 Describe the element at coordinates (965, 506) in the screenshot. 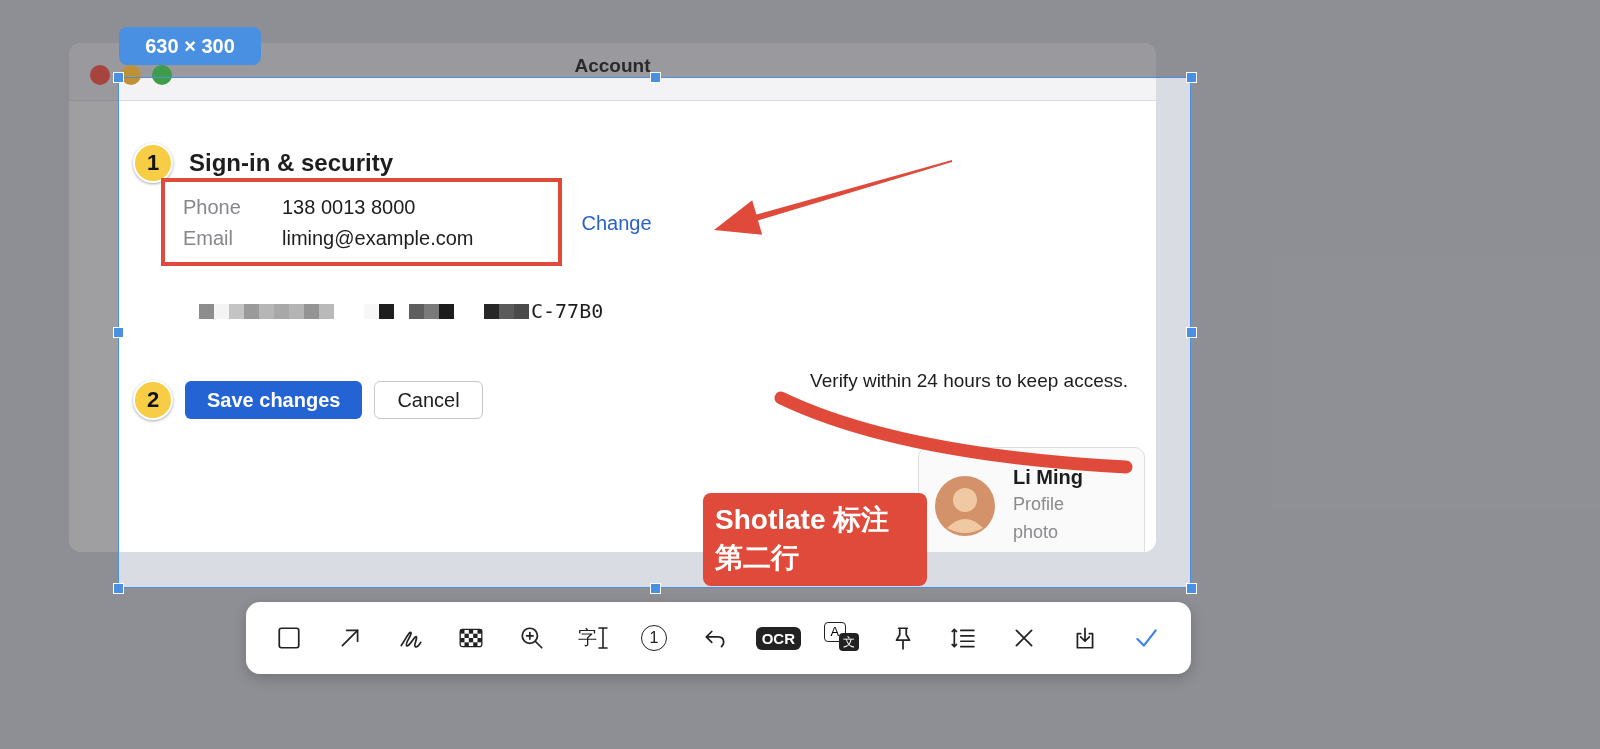

I see `avatar-icon` at that location.